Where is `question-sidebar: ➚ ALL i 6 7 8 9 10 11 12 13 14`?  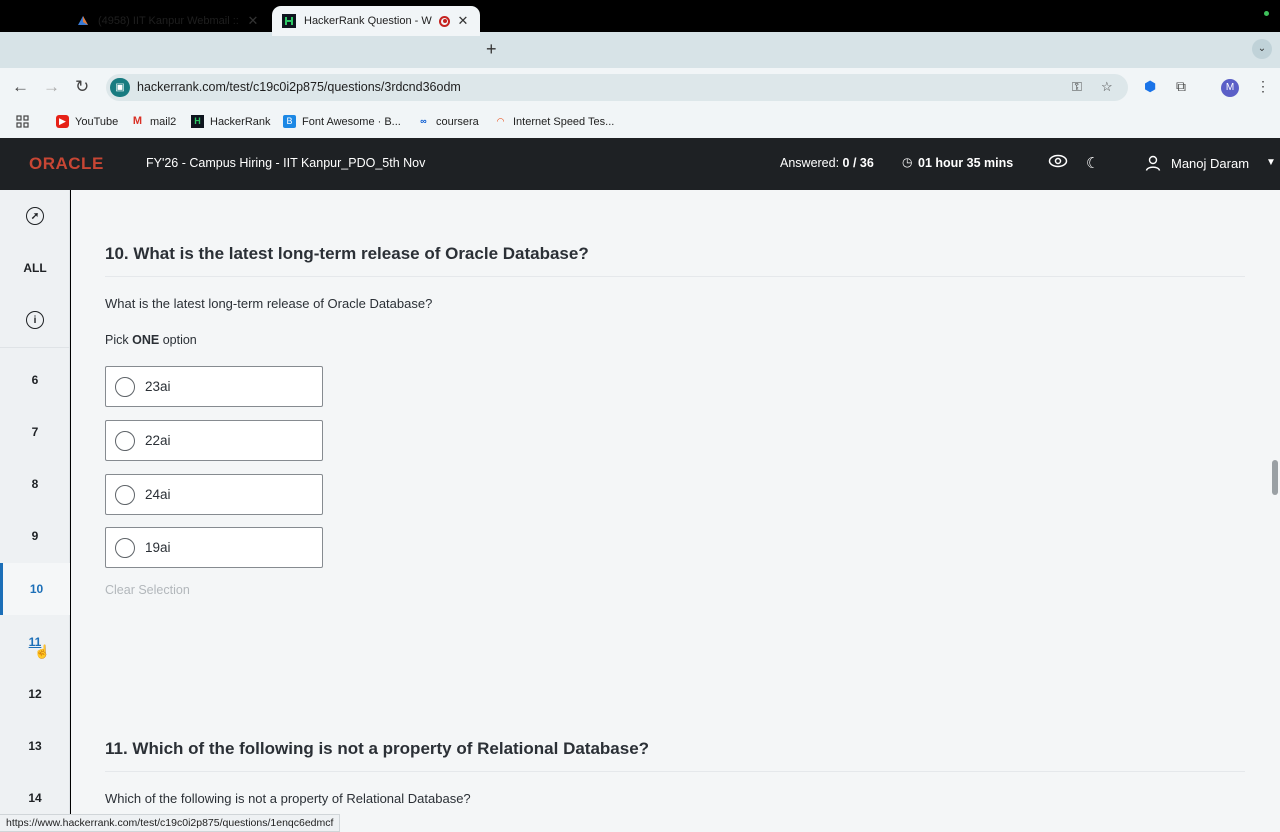
question-sidebar: ➚ ALL i 6 7 8 9 10 11 12 13 14 is located at coordinates (35, 511).